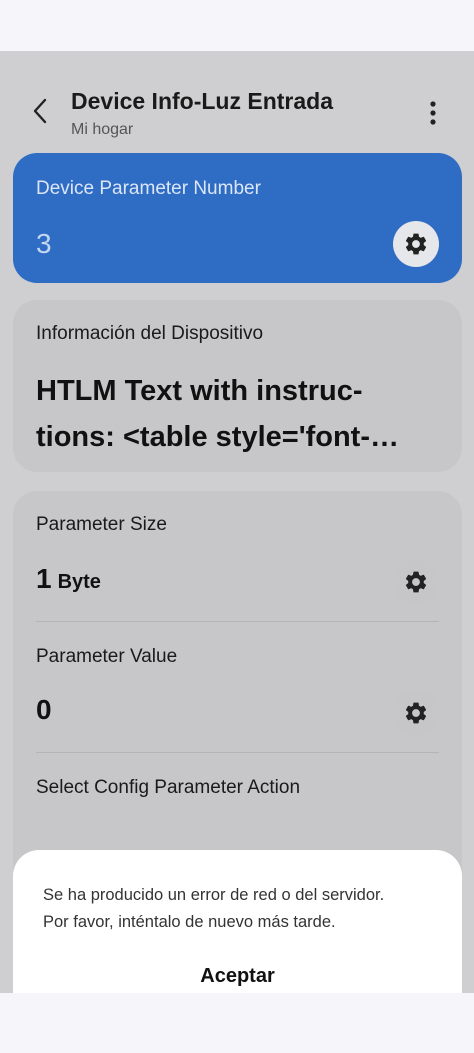 The image size is (474, 1053). I want to click on more-vertical-icon, so click(433, 113).